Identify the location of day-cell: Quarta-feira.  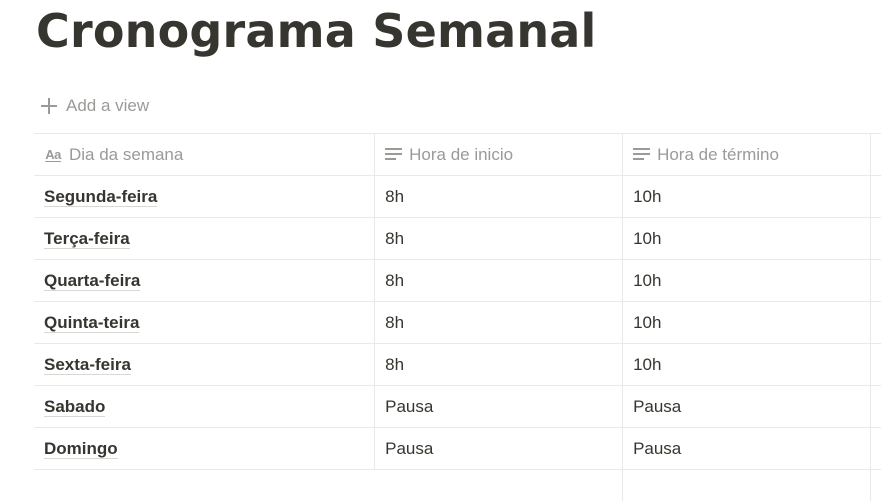
(205, 280).